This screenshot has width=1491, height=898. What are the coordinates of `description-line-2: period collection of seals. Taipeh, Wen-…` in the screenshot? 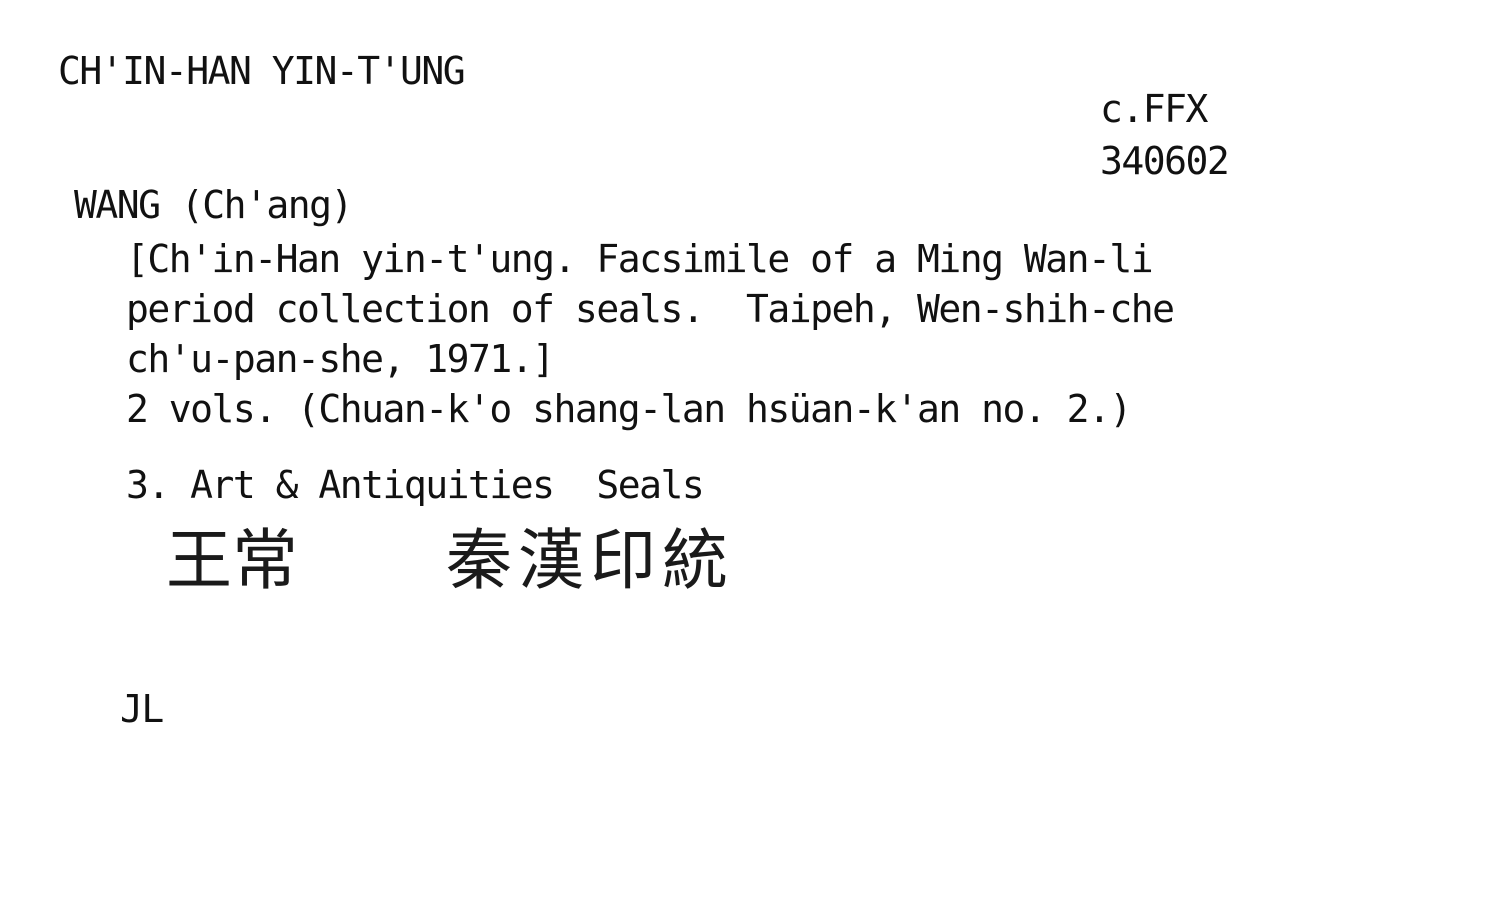 It's located at (650, 309).